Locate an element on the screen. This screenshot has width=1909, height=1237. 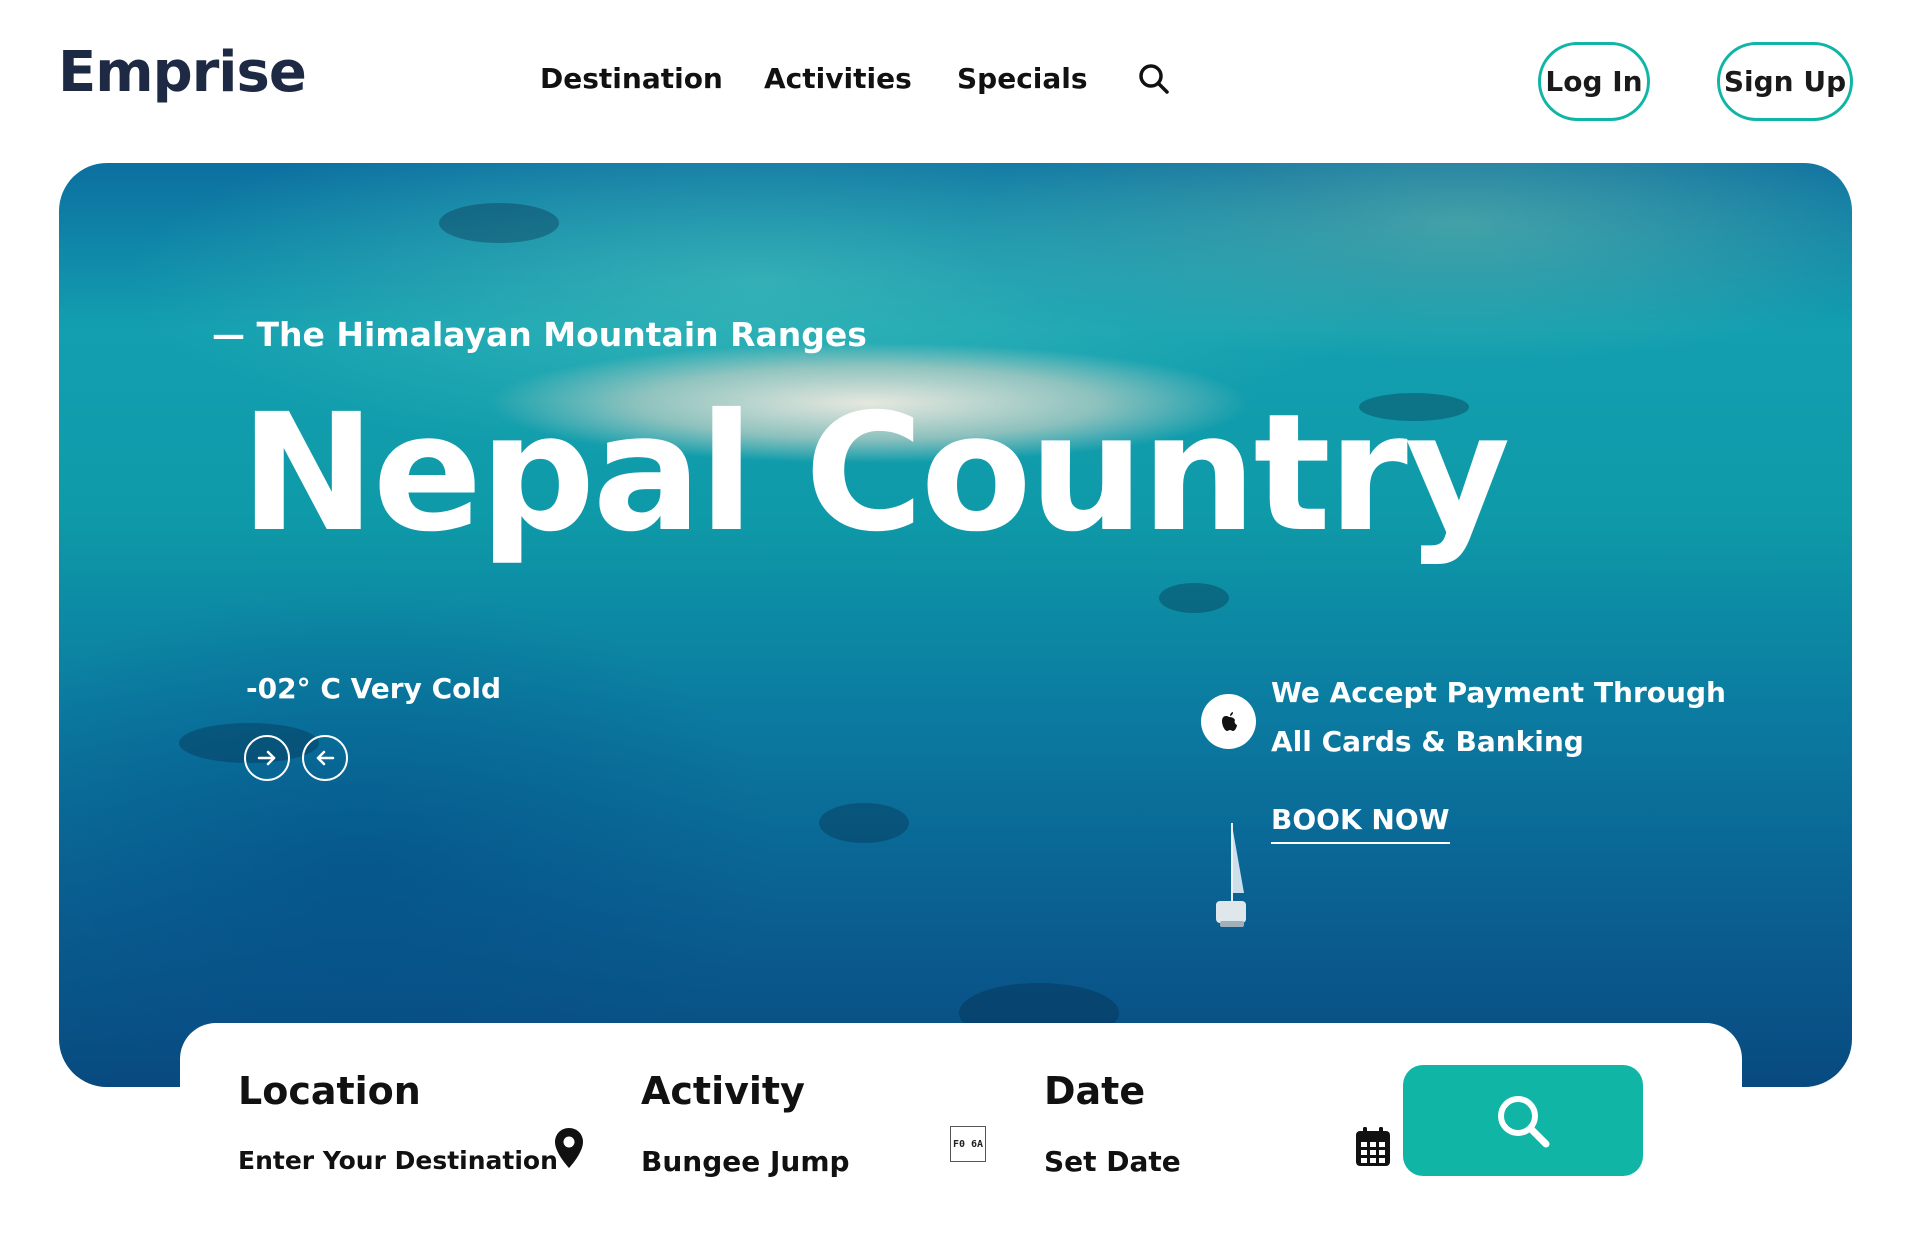
signup-button: Sign Up is located at coordinates (1785, 81).